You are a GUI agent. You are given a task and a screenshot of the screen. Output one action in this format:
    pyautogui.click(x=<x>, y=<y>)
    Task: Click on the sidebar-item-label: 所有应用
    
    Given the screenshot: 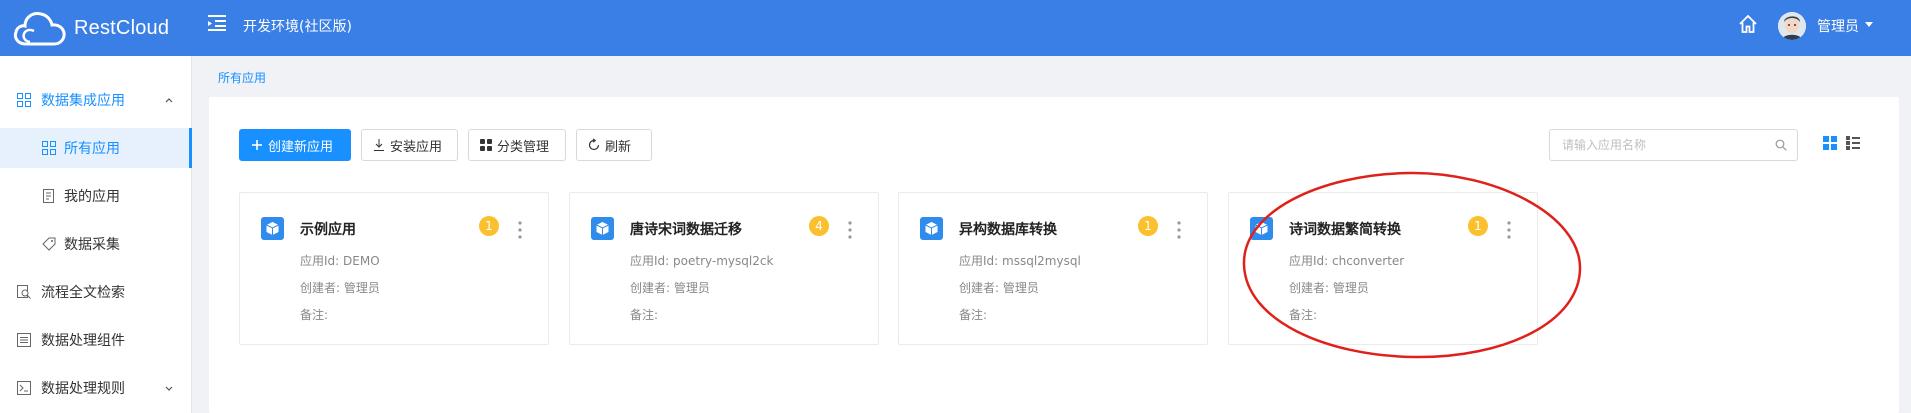 What is the action you would take?
    pyautogui.click(x=92, y=149)
    